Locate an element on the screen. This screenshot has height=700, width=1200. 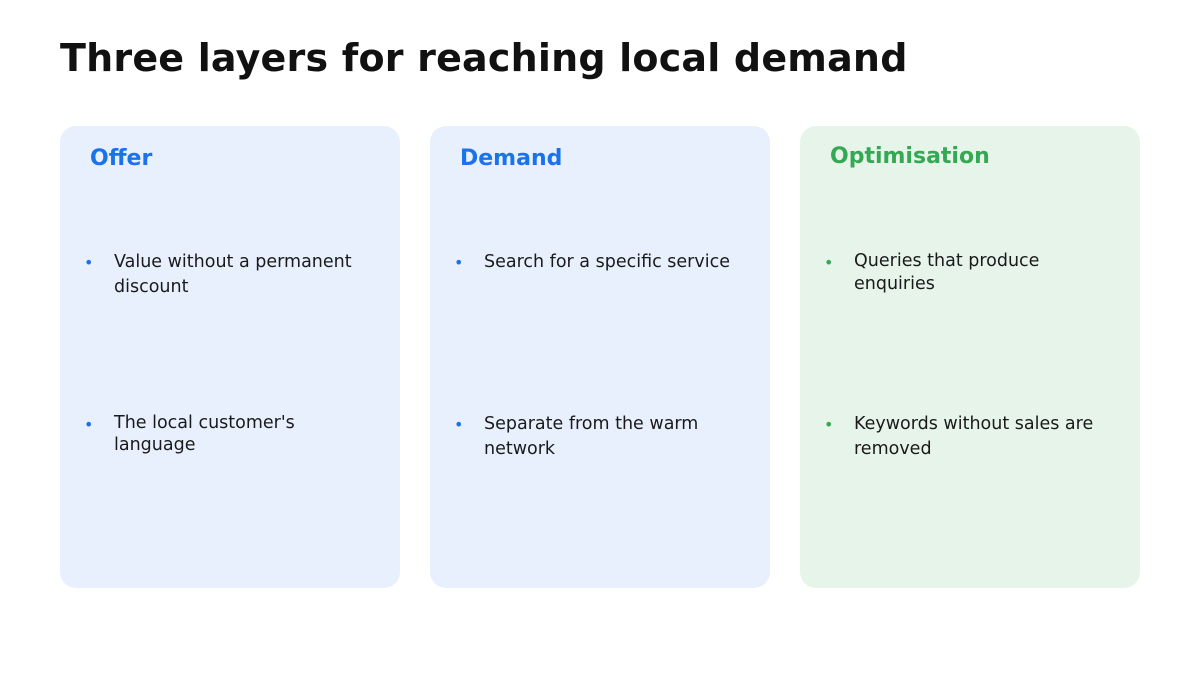
card-title-optimisation: Optimisation is located at coordinates (910, 156).